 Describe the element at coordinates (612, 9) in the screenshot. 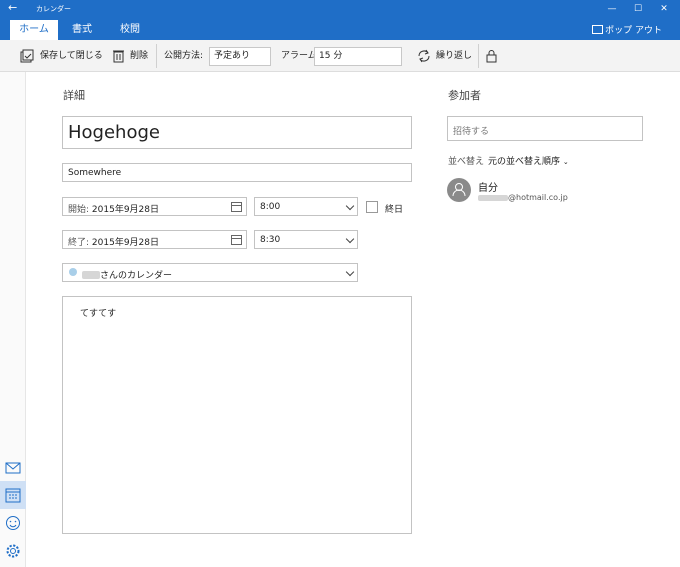

I see `minimize-button: —` at that location.